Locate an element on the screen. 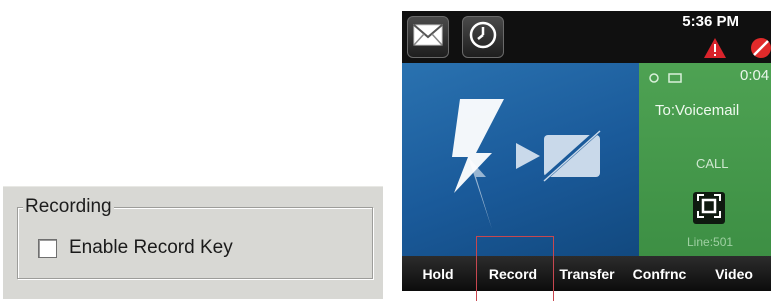  transfer-softkey: Transfer is located at coordinates (587, 273).